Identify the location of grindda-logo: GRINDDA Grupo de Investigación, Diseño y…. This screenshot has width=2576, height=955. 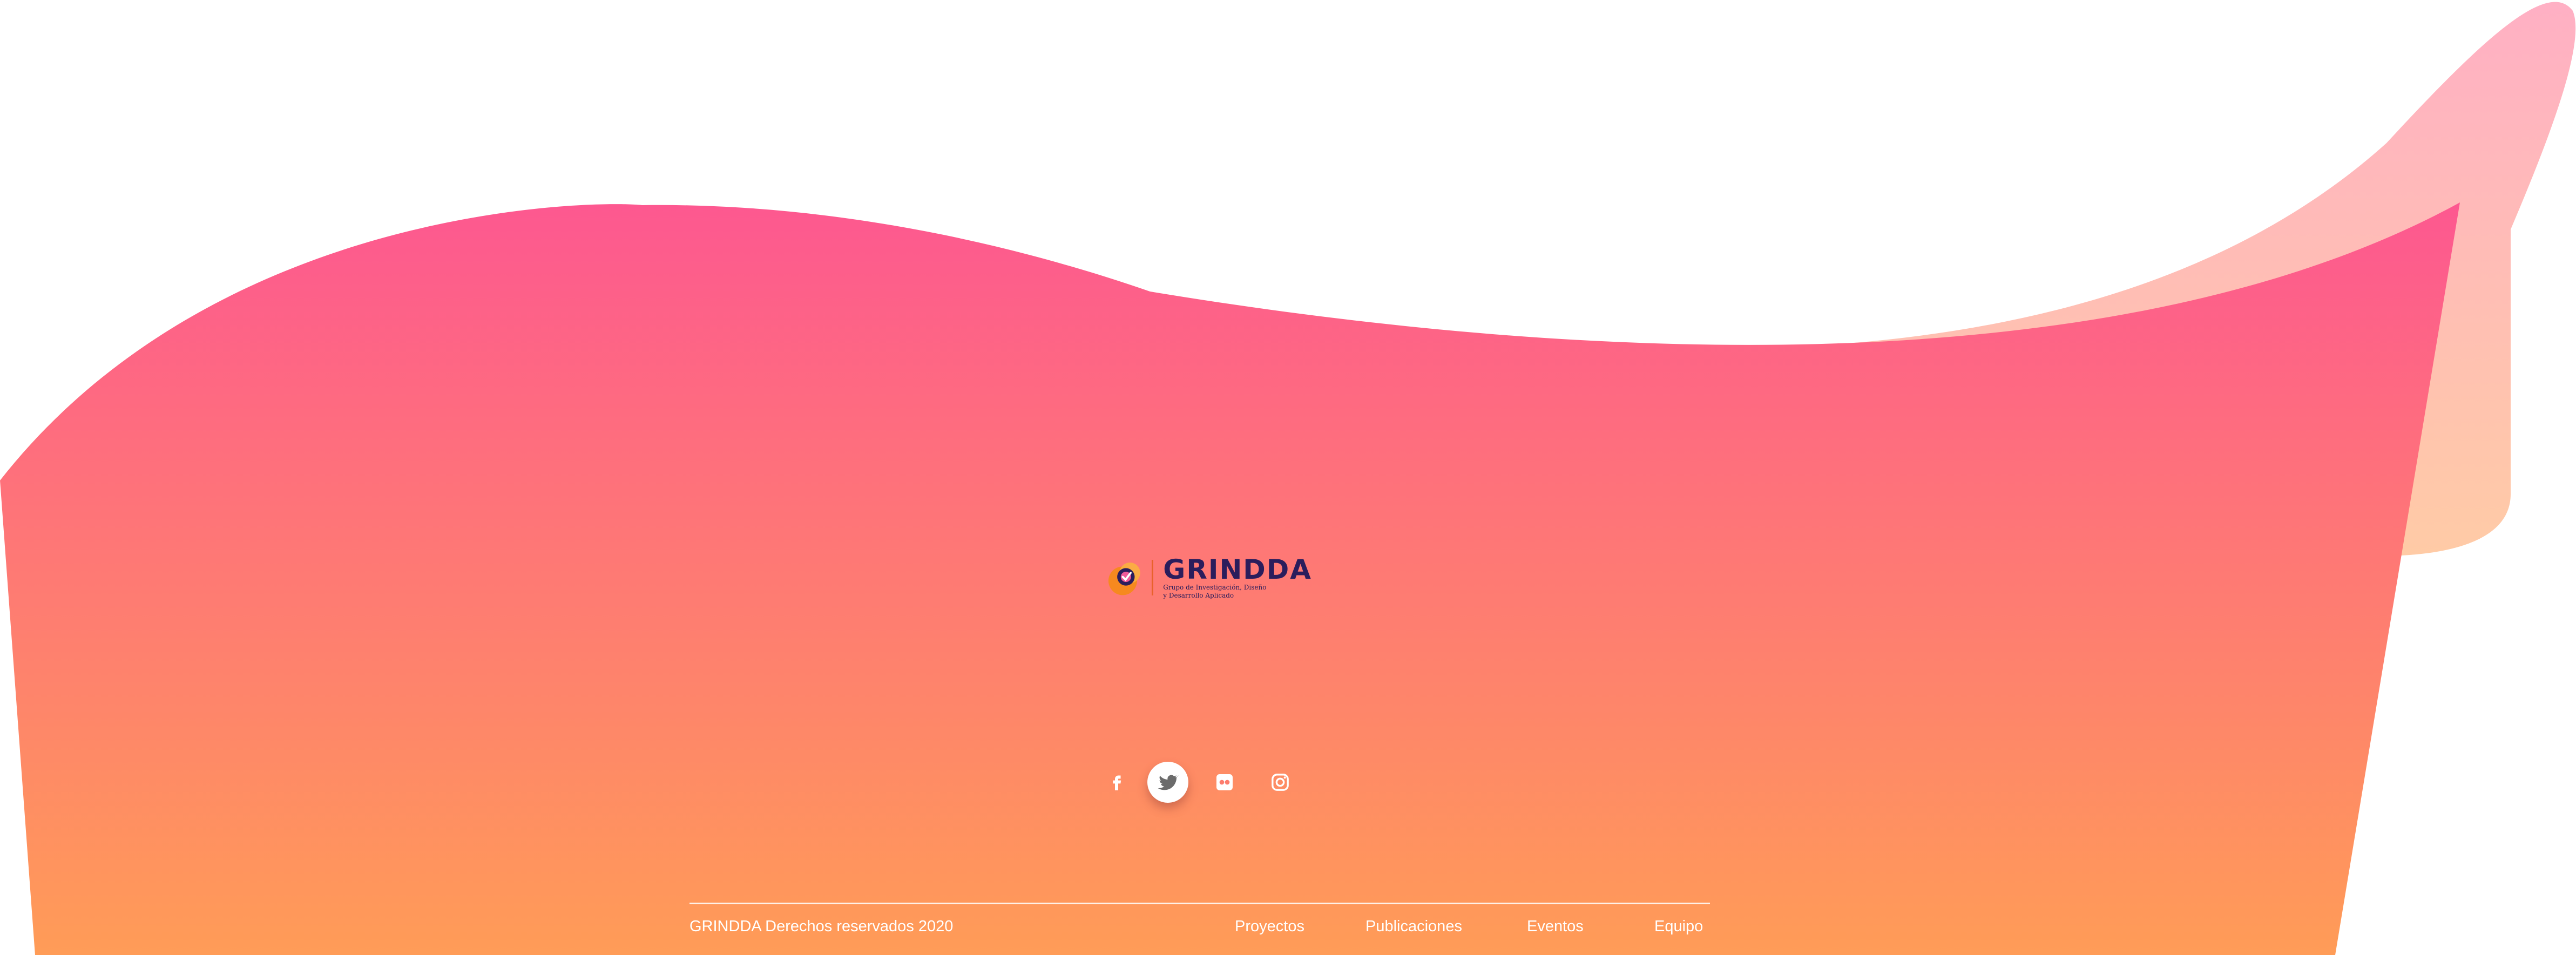
(1209, 578).